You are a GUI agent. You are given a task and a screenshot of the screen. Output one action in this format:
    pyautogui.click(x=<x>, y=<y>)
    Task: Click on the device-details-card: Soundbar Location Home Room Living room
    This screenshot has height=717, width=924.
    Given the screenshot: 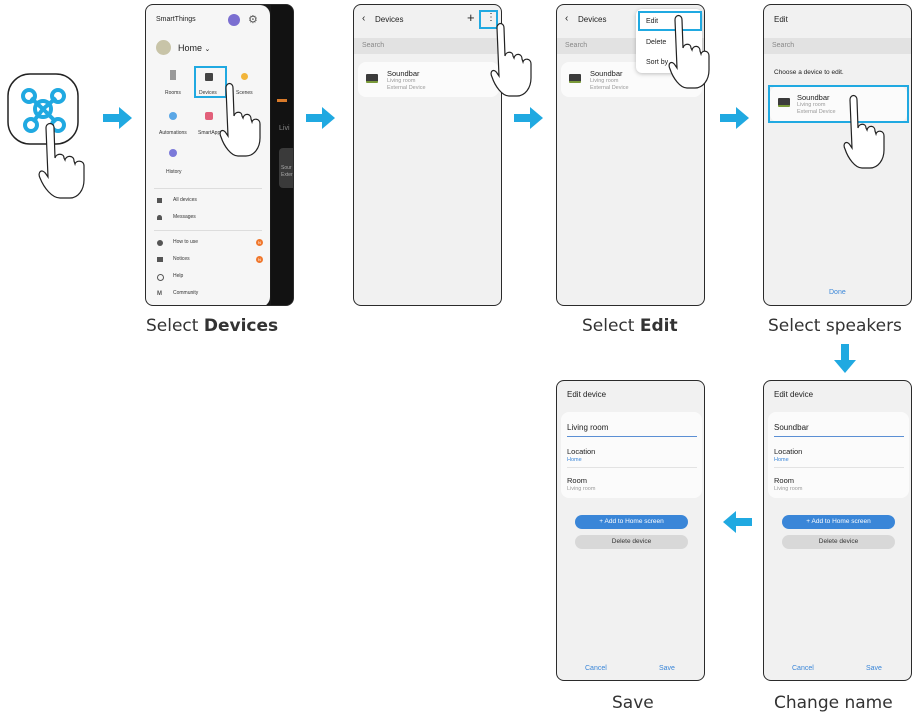 What is the action you would take?
    pyautogui.click(x=838, y=455)
    